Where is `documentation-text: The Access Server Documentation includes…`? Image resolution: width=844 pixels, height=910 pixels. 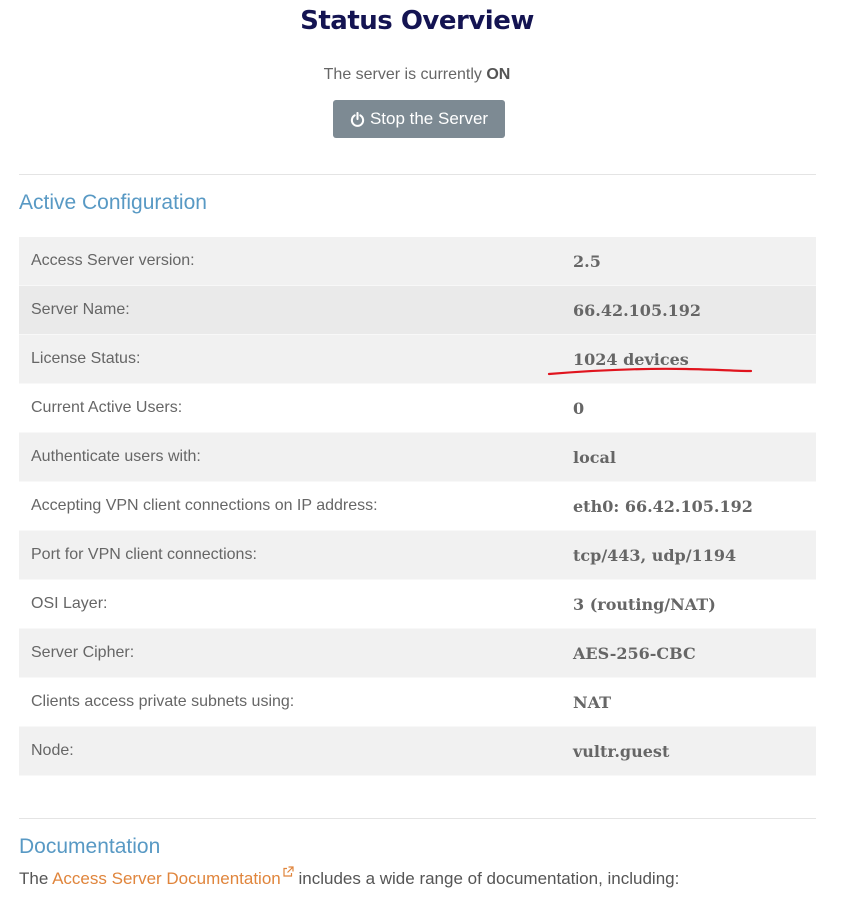 documentation-text: The Access Server Documentation includes… is located at coordinates (349, 877).